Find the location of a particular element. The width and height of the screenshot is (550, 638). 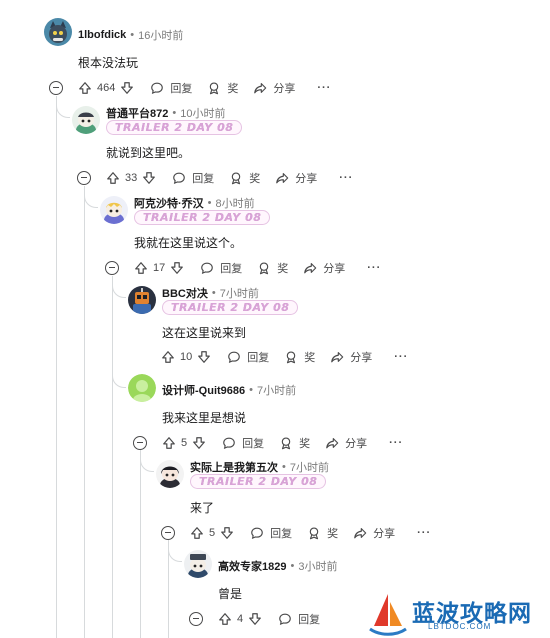

comment-actions: 464 回复 奖 分享 ··· is located at coordinates (190, 88).